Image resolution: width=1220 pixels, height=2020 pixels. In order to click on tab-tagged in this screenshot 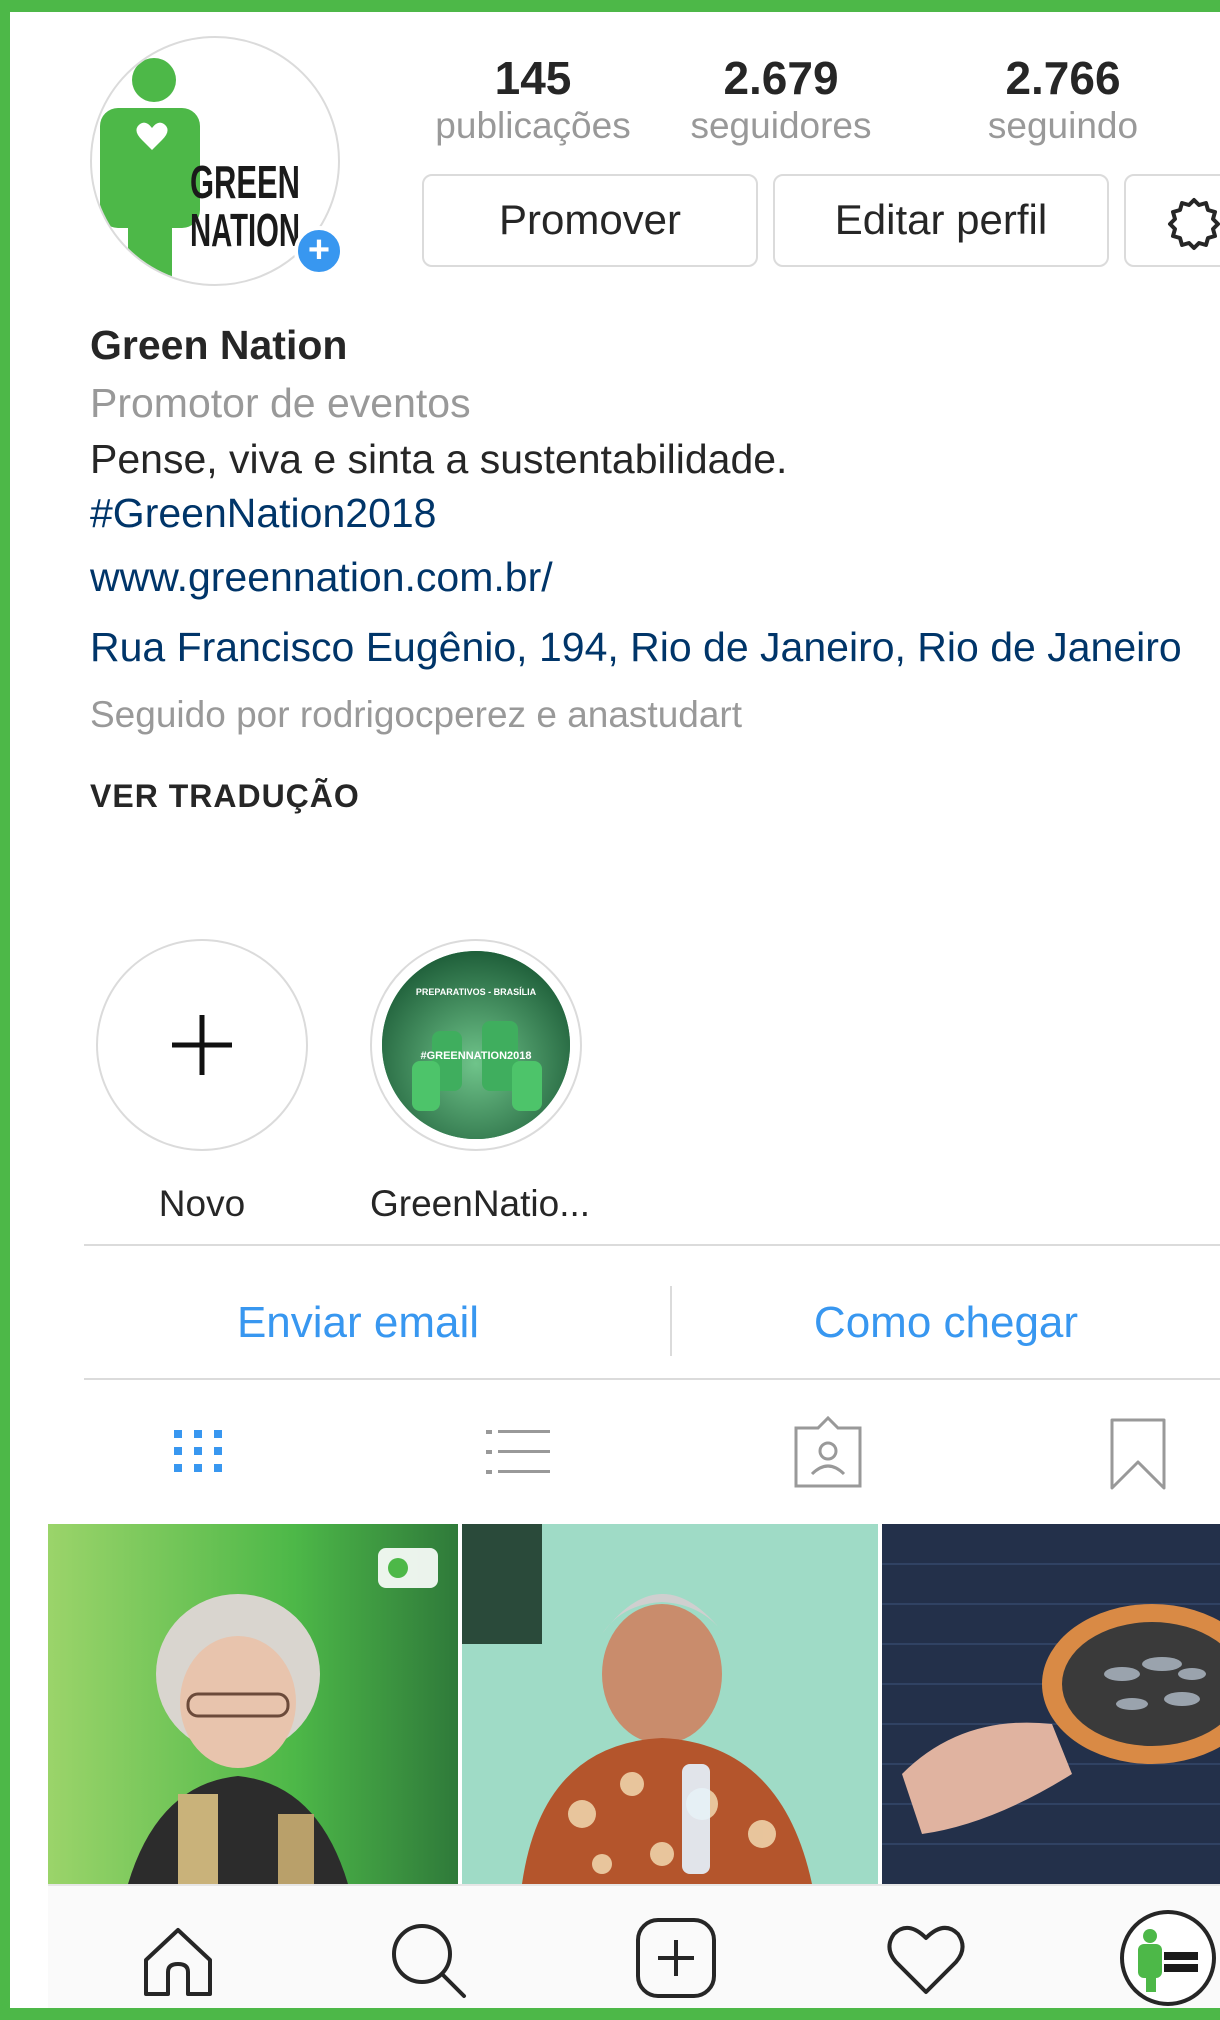, I will do `click(828, 1451)`.